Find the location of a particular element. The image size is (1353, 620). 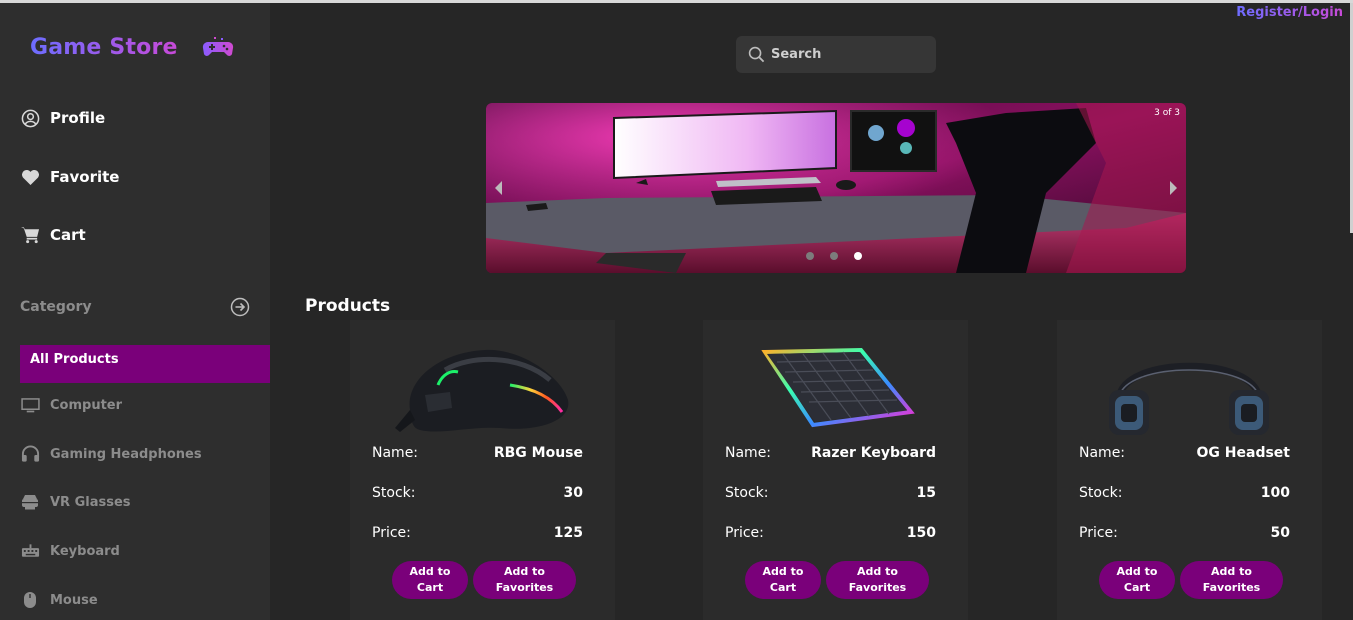

nav-favorite: Favorite is located at coordinates (69, 177).